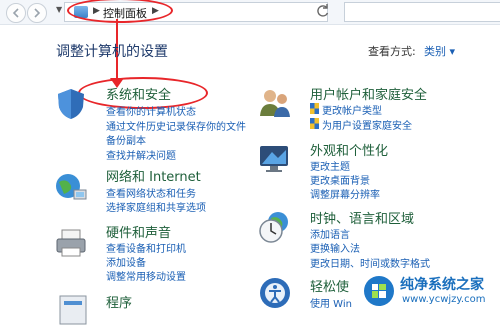 The height and width of the screenshot is (326, 500). I want to click on back-button, so click(16, 13).